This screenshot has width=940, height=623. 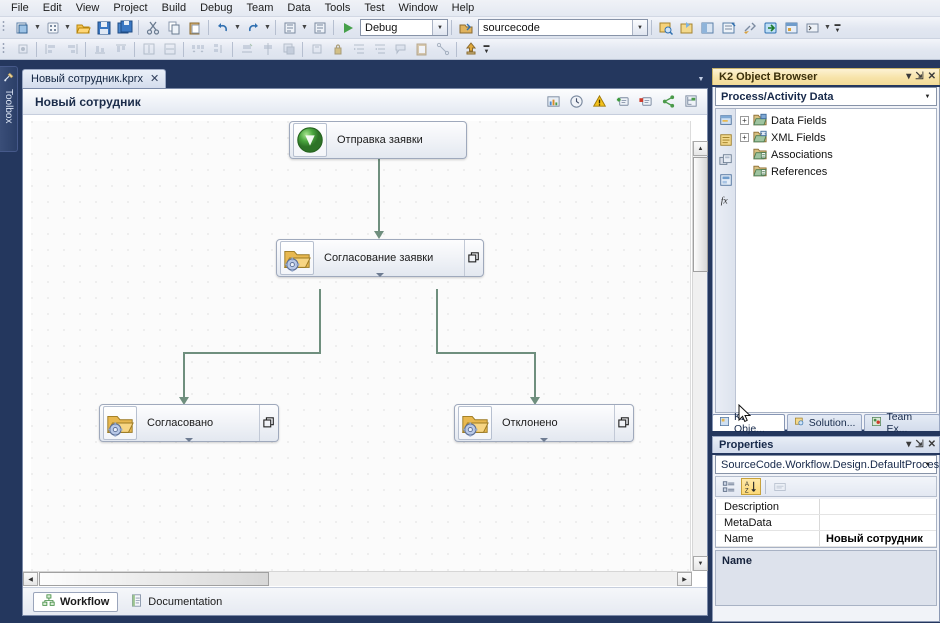 What do you see at coordinates (154, 579) in the screenshot?
I see `horizontal-scroll-thumb` at bounding box center [154, 579].